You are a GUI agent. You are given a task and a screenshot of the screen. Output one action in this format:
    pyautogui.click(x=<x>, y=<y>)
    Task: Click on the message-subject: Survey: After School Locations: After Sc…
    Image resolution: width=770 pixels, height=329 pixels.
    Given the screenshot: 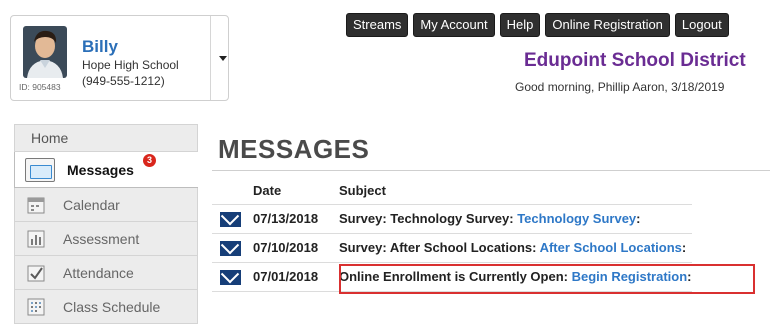 What is the action you would take?
    pyautogui.click(x=512, y=247)
    